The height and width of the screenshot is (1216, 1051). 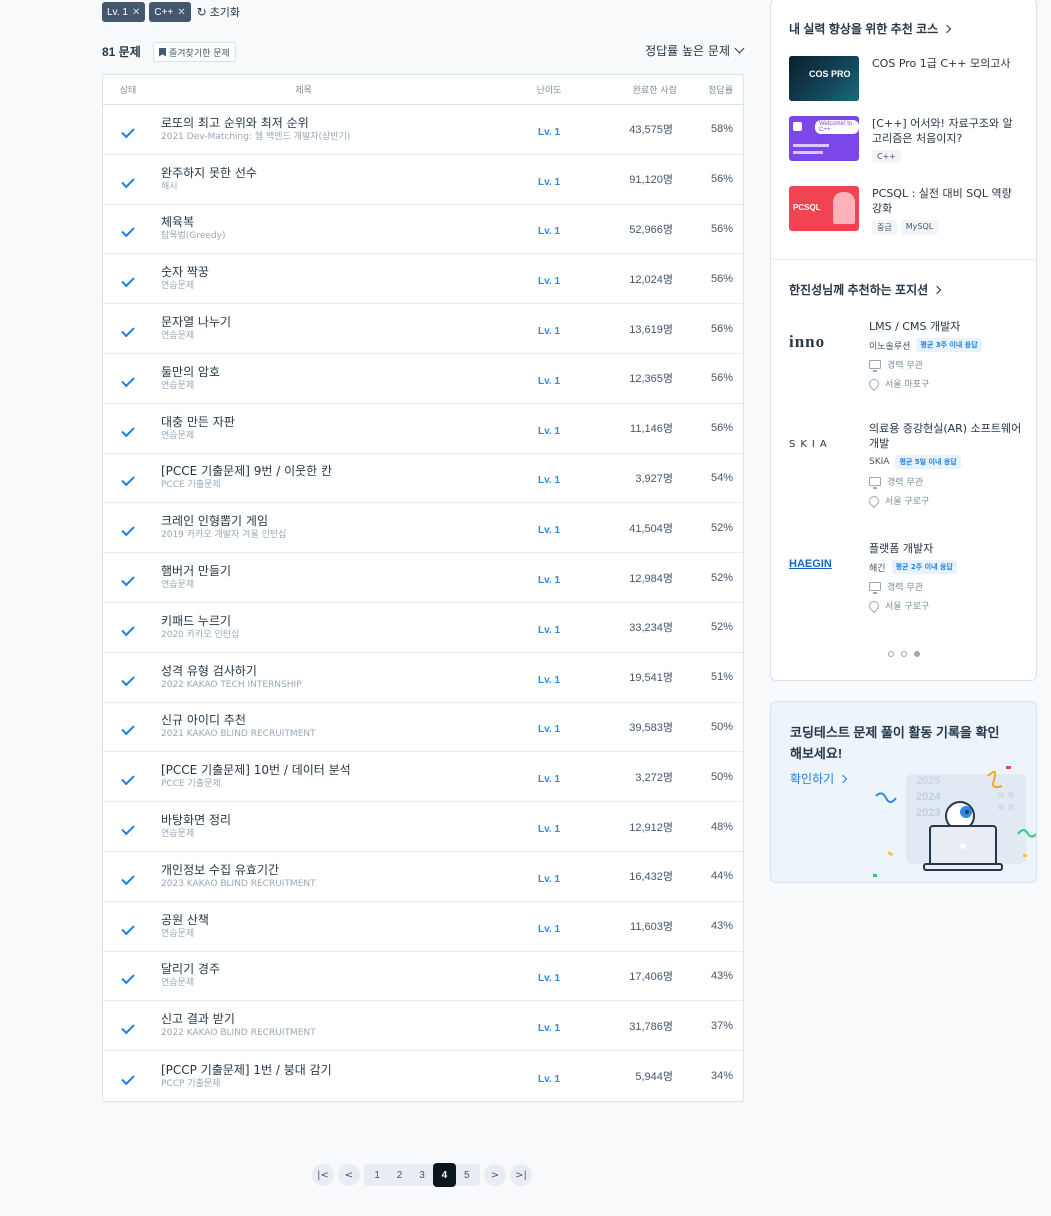 I want to click on problem-title-link: 체육복, so click(x=337, y=222).